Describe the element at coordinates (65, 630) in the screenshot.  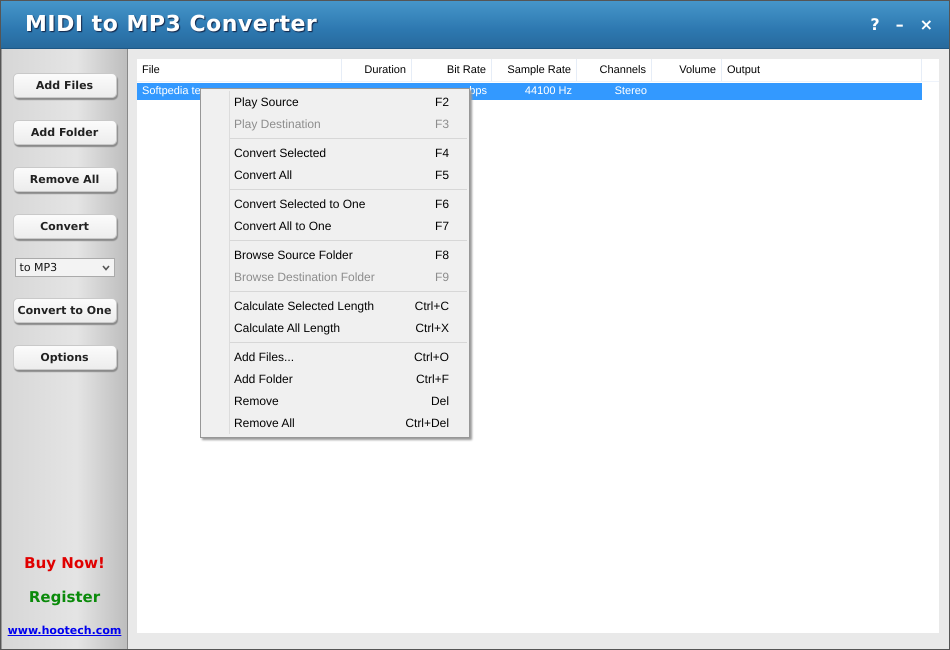
I see `website-link: www.hootech.com` at that location.